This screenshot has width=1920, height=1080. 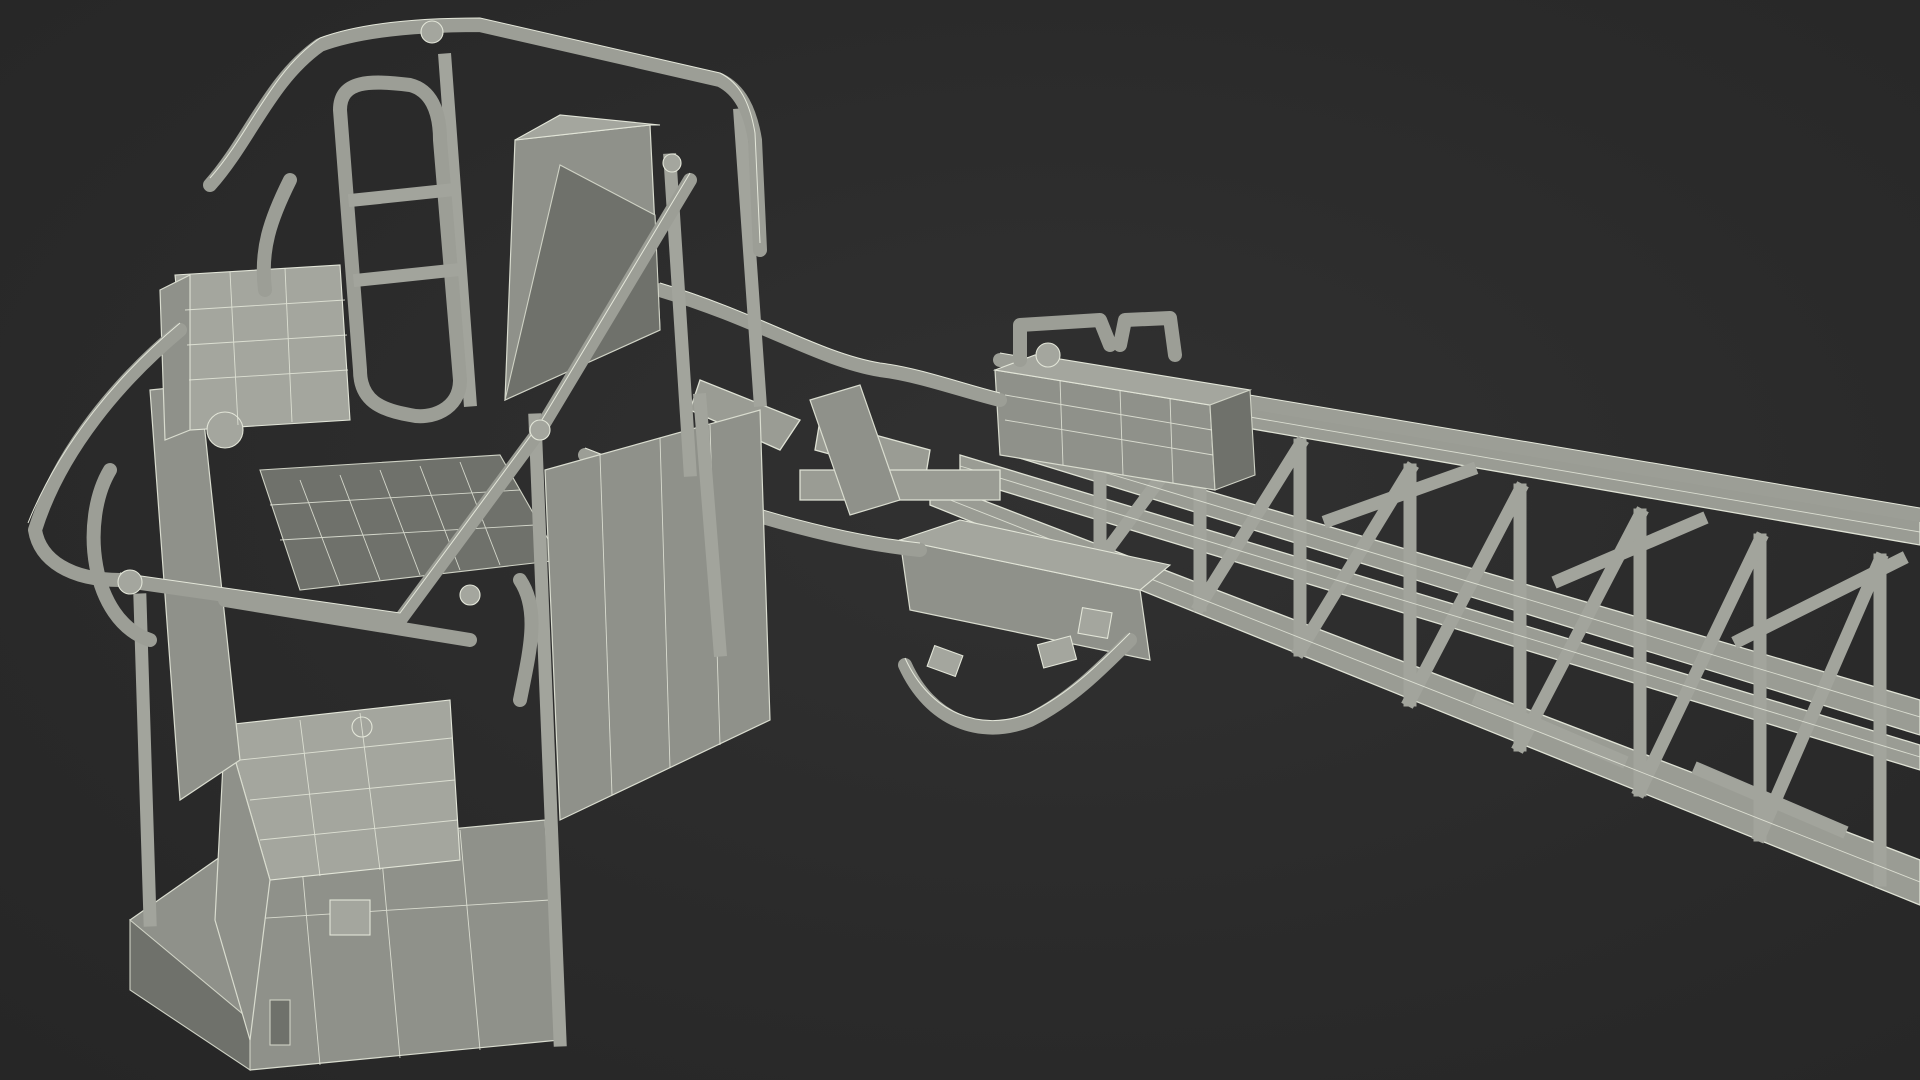 What do you see at coordinates (526, 640) in the screenshot?
I see `basket-hose-c` at bounding box center [526, 640].